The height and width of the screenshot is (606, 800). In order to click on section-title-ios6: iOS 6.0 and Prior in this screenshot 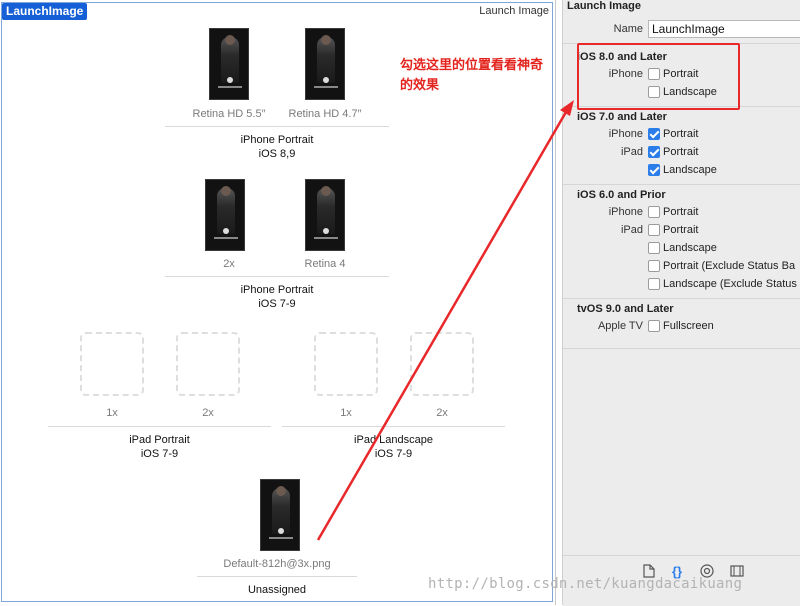, I will do `click(621, 195)`.